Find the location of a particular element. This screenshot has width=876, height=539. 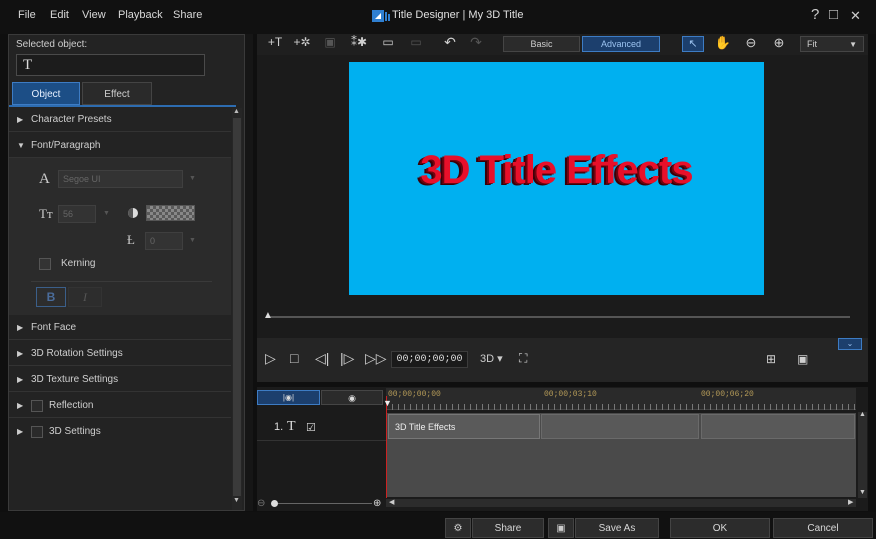

maximize-button: □ is located at coordinates (833, 14).